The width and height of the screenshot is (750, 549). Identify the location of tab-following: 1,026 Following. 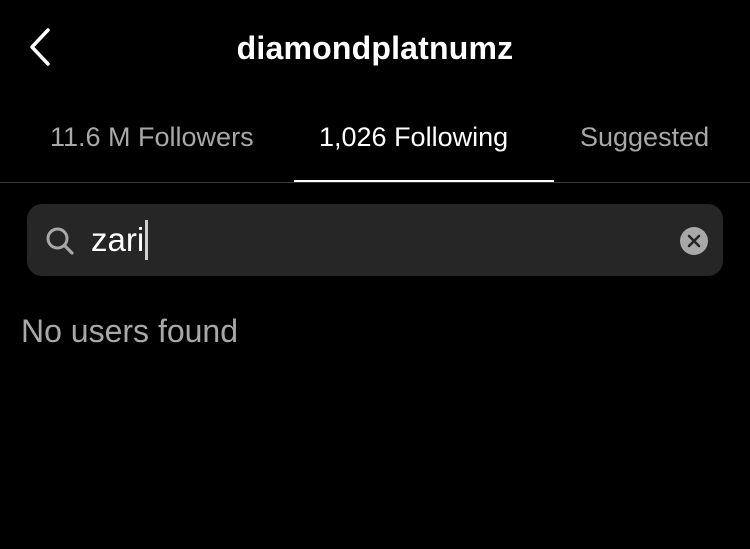
(413, 137).